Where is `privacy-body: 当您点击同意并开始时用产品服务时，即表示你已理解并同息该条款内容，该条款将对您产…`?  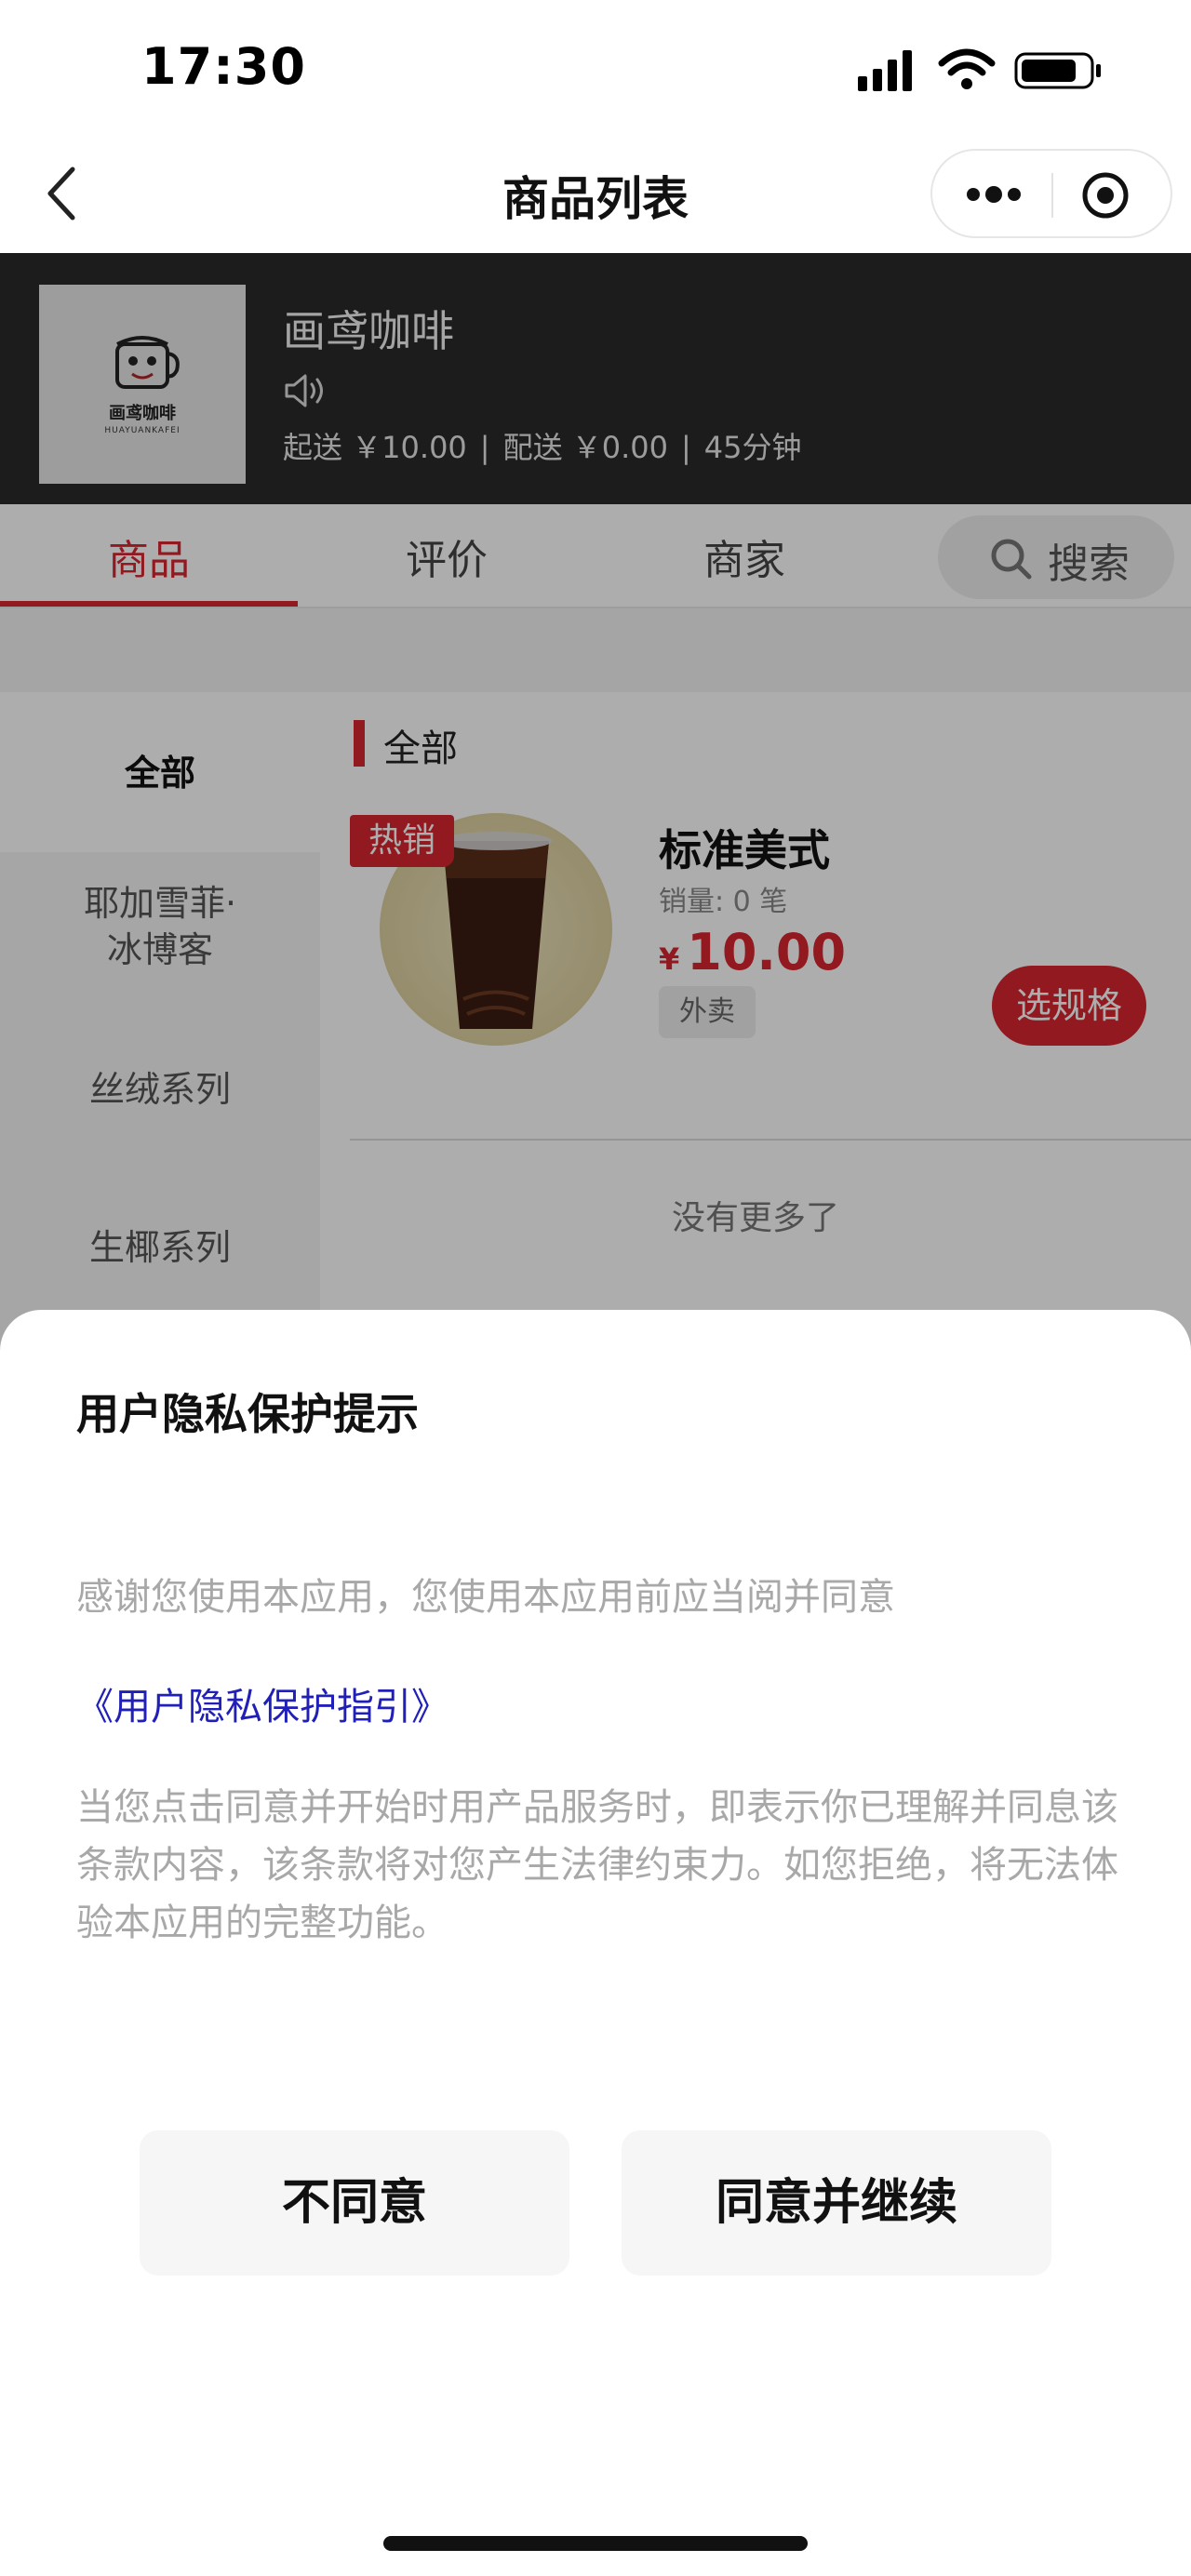 privacy-body: 当您点击同意并开始时用产品服务时，即表示你已理解并同息该条款内容，该条款将对您产… is located at coordinates (597, 1865).